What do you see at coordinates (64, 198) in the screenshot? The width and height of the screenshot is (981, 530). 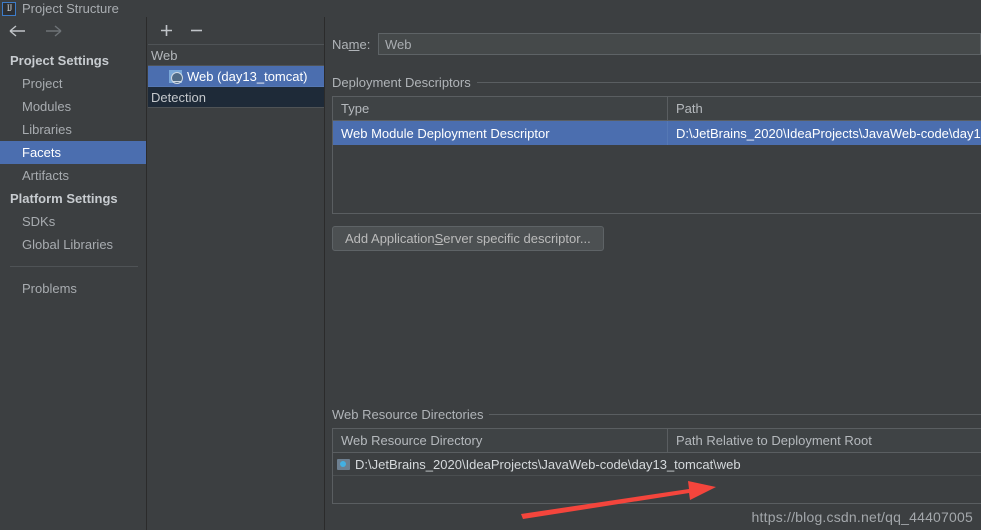 I see `sidebar-group-platform-settings: Platform Settings` at bounding box center [64, 198].